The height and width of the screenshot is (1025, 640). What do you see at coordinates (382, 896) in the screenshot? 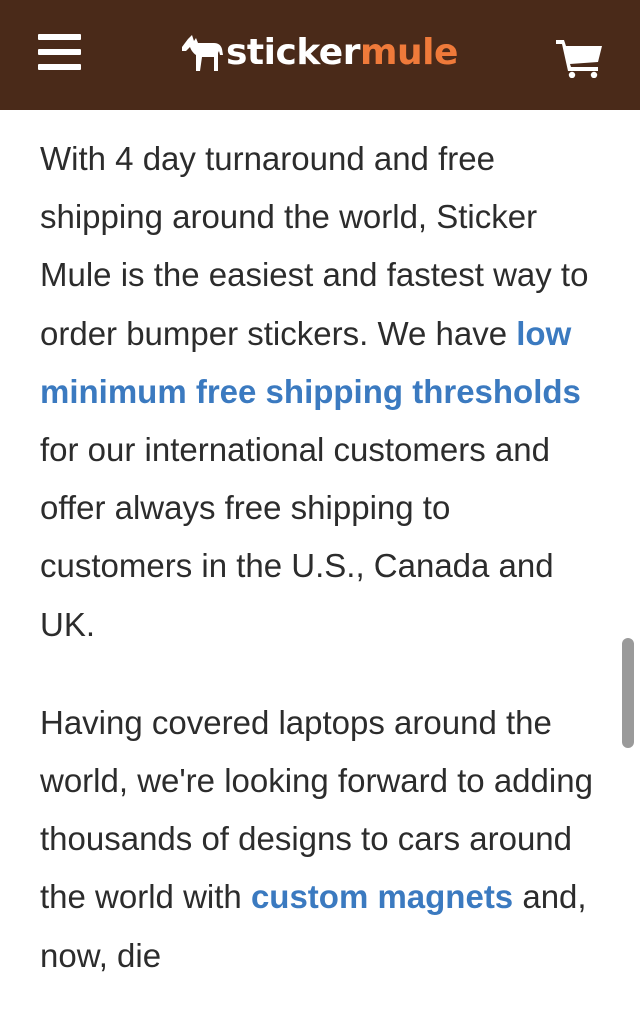
I see `custom-magnets-link: custom magnets` at bounding box center [382, 896].